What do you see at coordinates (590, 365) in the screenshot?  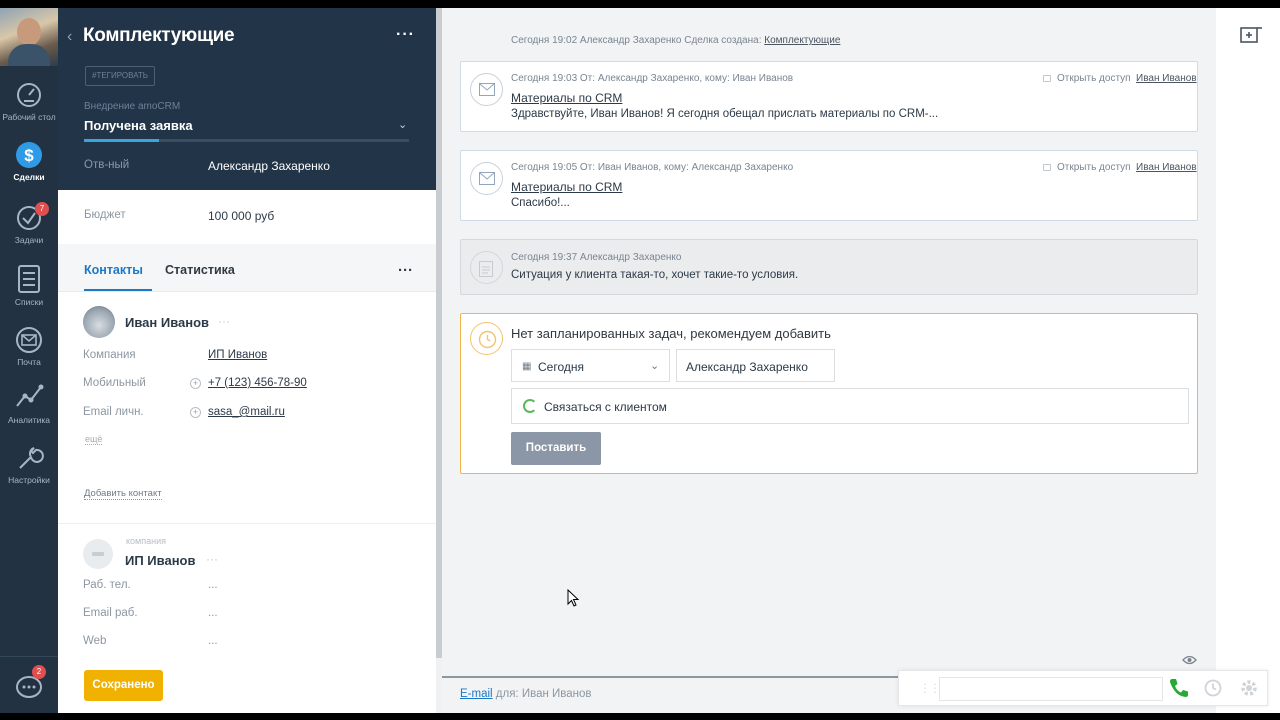 I see `task-date-select: ▦ Сегодня ⌄` at bounding box center [590, 365].